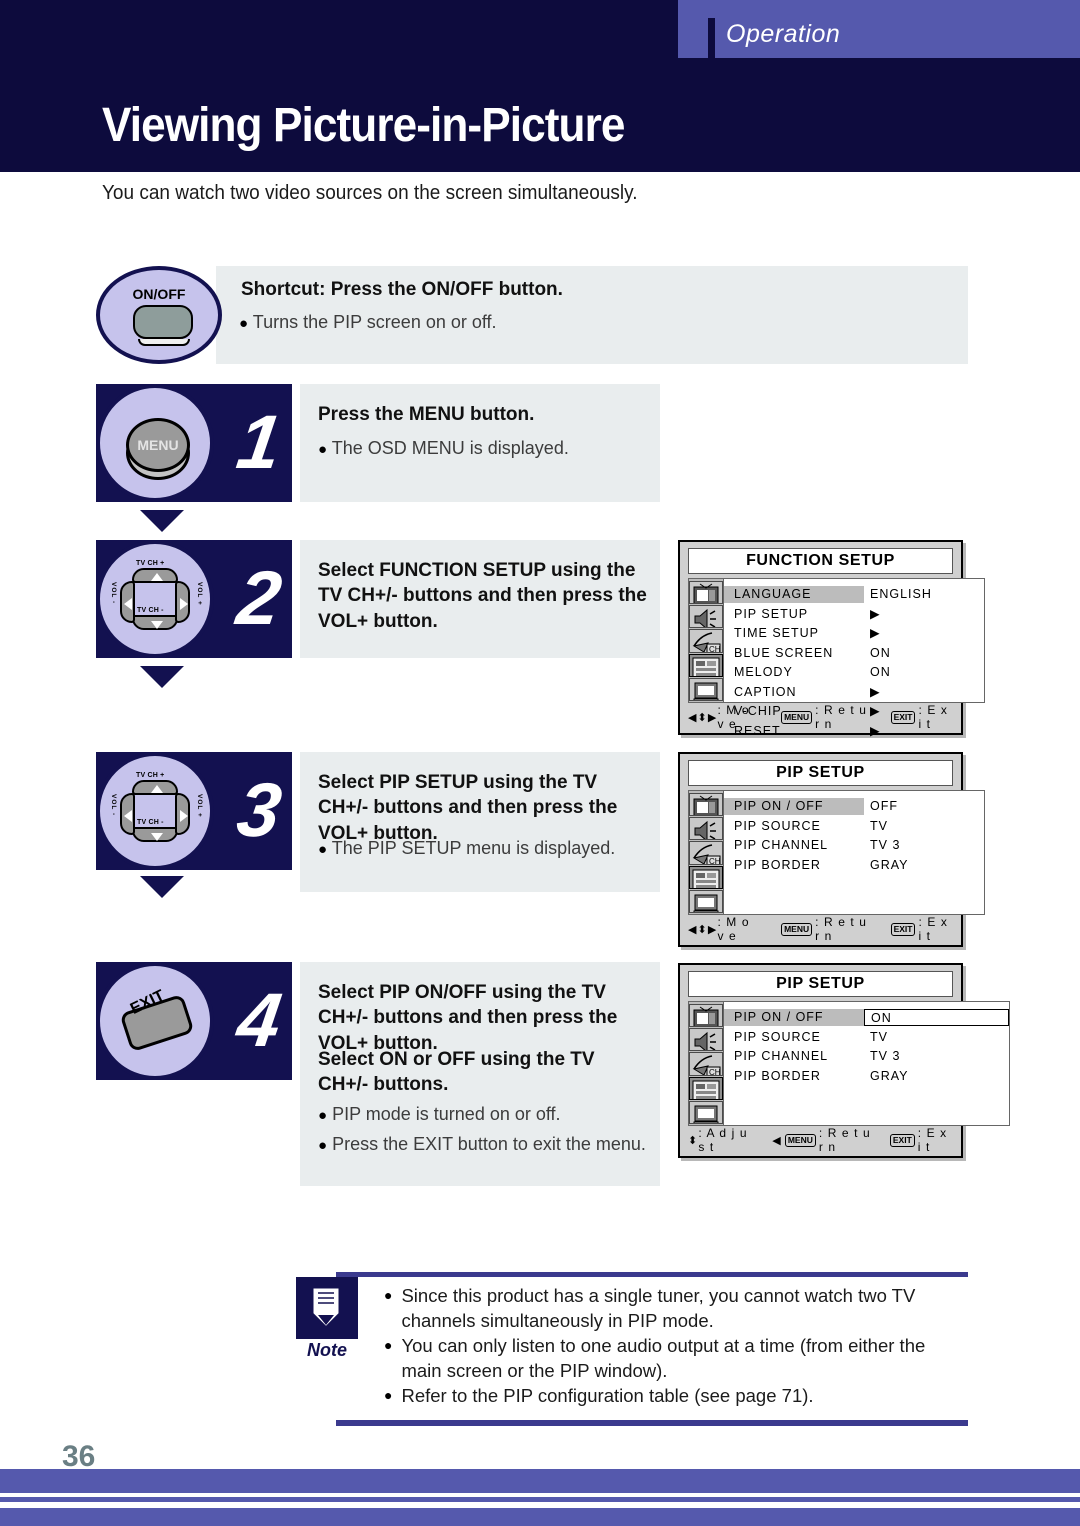  Describe the element at coordinates (771, 613) in the screenshot. I see `osd-row-label: PIP SETUP` at that location.